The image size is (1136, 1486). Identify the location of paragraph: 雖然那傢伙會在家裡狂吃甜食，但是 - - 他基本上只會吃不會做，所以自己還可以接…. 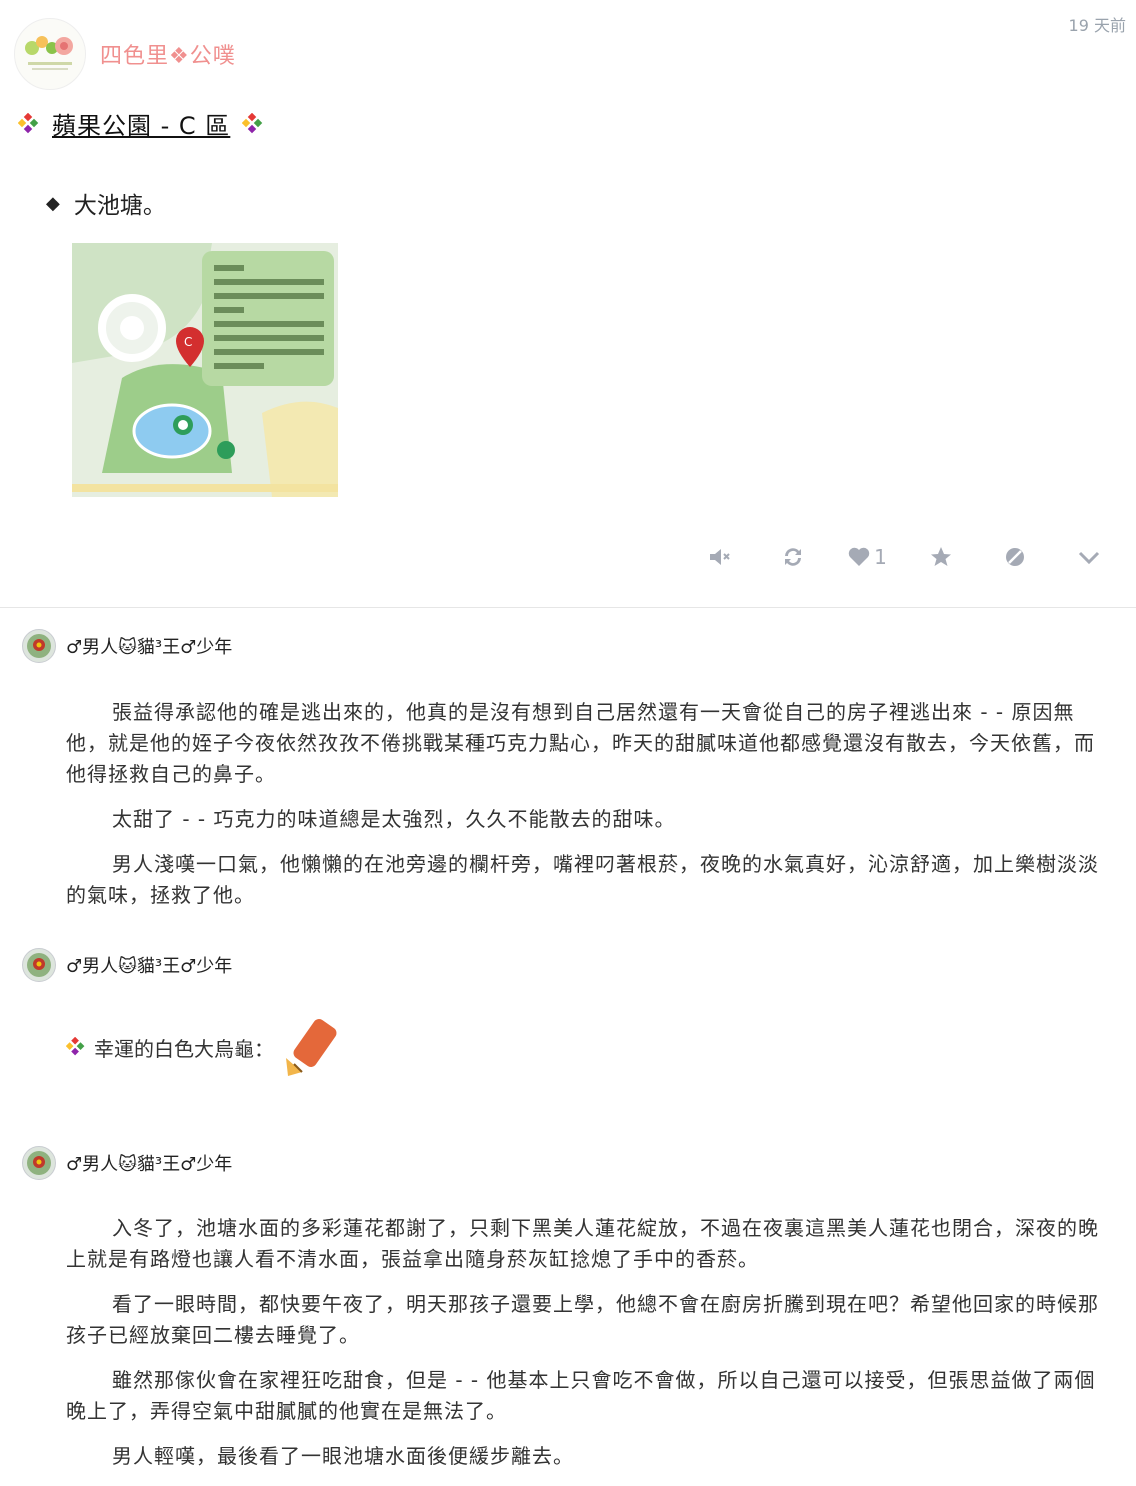
(581, 1395).